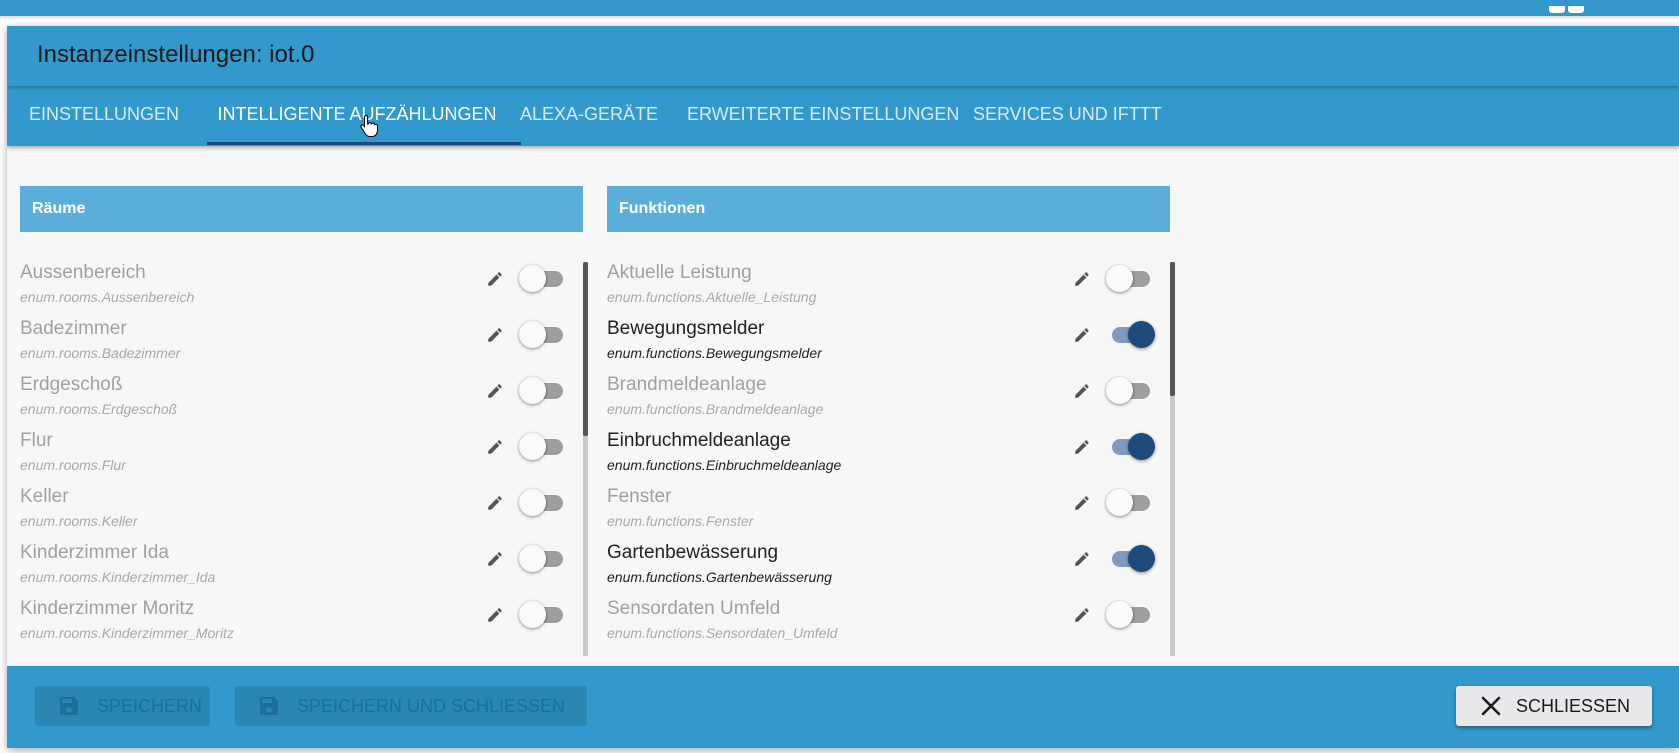 This screenshot has height=753, width=1679. I want to click on function-row: Fenster enum.functions.Fenster, so click(884, 516).